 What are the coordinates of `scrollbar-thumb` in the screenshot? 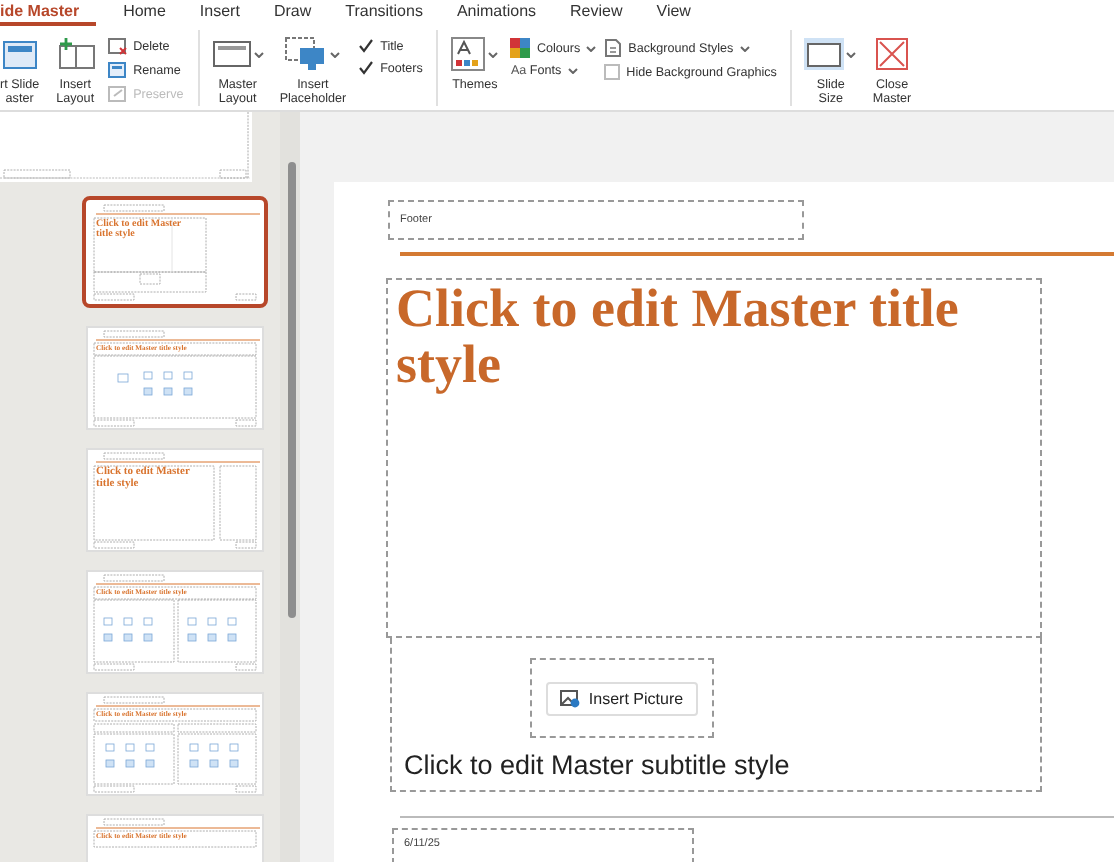 It's located at (292, 390).